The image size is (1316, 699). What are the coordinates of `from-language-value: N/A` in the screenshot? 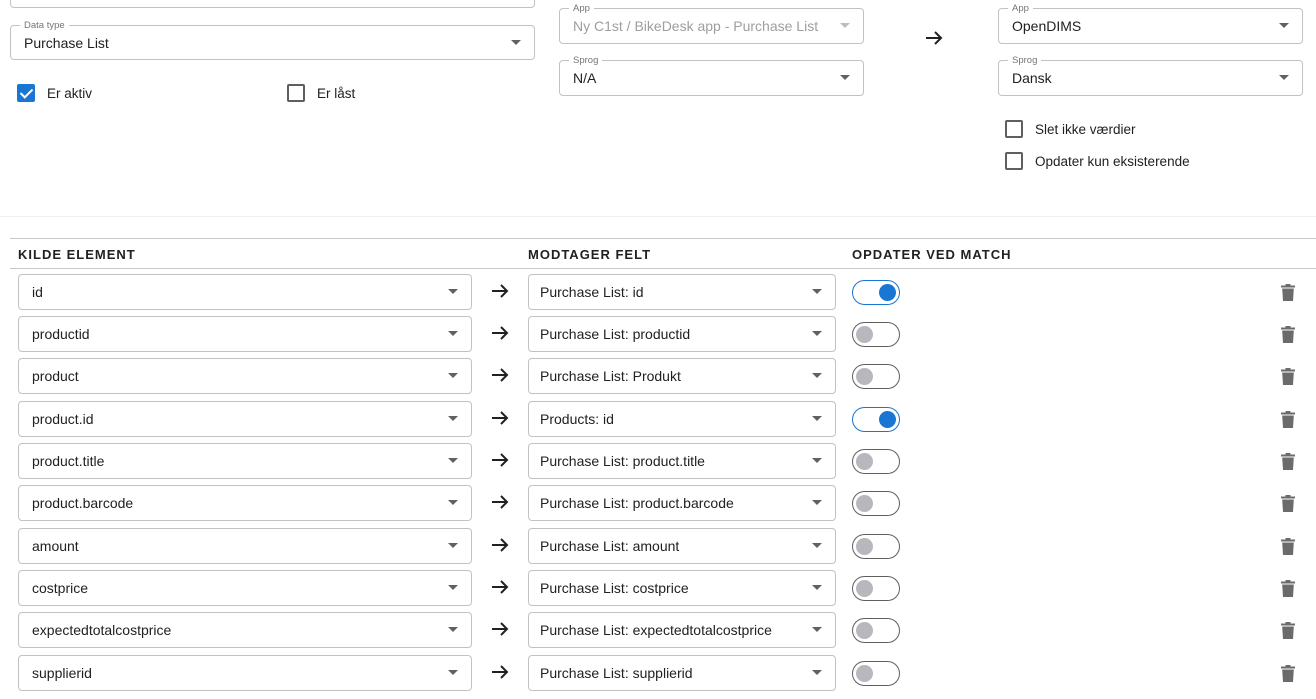 It's located at (585, 78).